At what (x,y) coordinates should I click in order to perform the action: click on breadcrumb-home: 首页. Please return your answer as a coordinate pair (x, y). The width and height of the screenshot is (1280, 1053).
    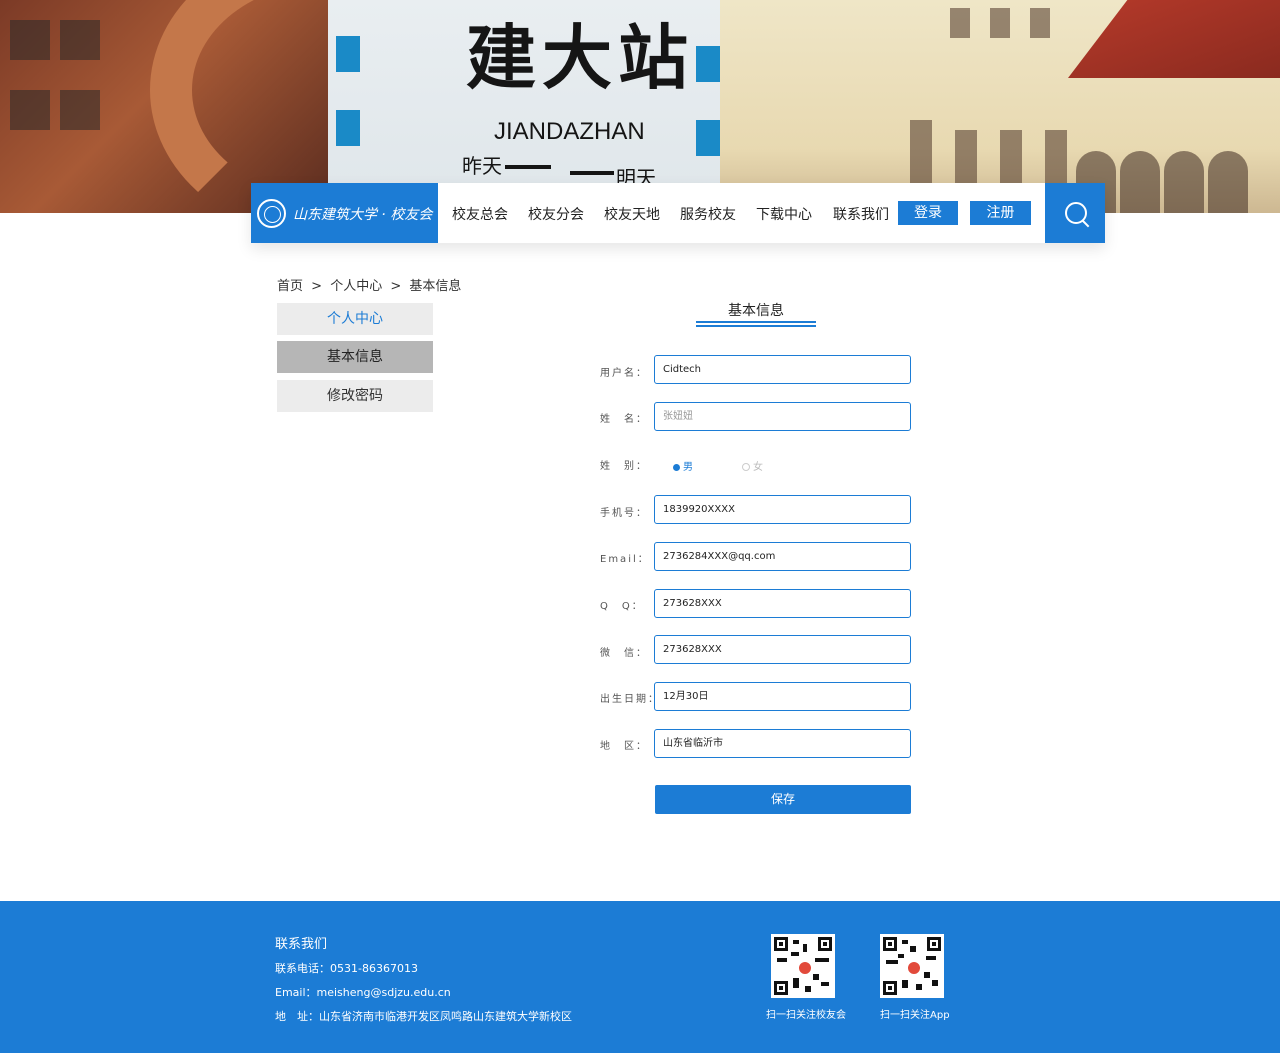
    Looking at the image, I should click on (290, 286).